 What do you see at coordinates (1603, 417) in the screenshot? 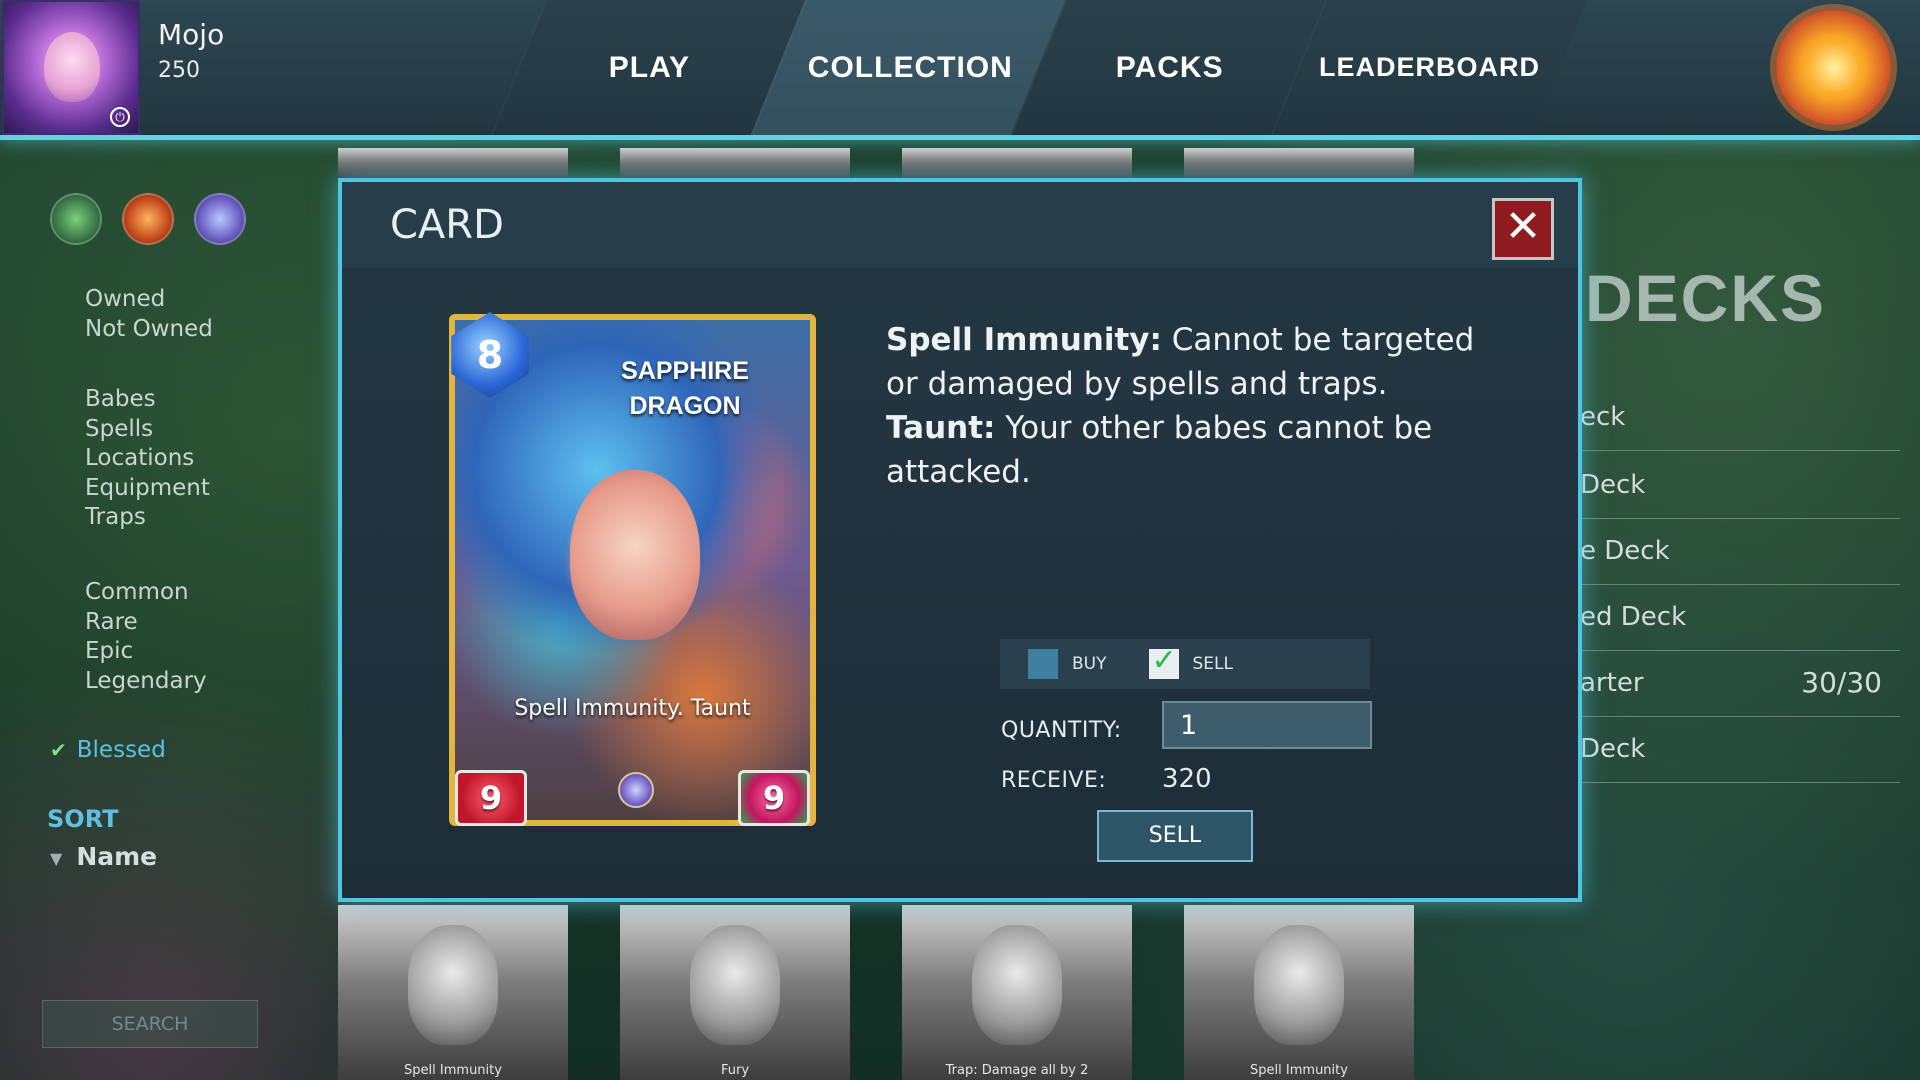
I see `deck-name: eck` at bounding box center [1603, 417].